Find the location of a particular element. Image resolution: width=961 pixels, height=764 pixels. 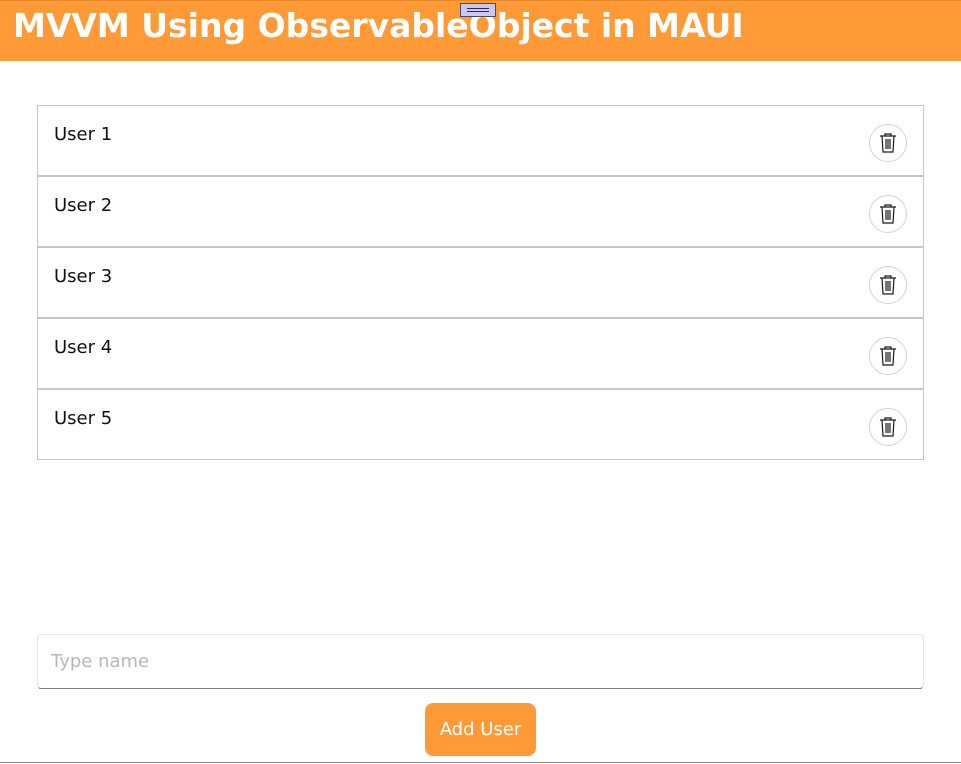

list-item: User 1 is located at coordinates (480, 140).